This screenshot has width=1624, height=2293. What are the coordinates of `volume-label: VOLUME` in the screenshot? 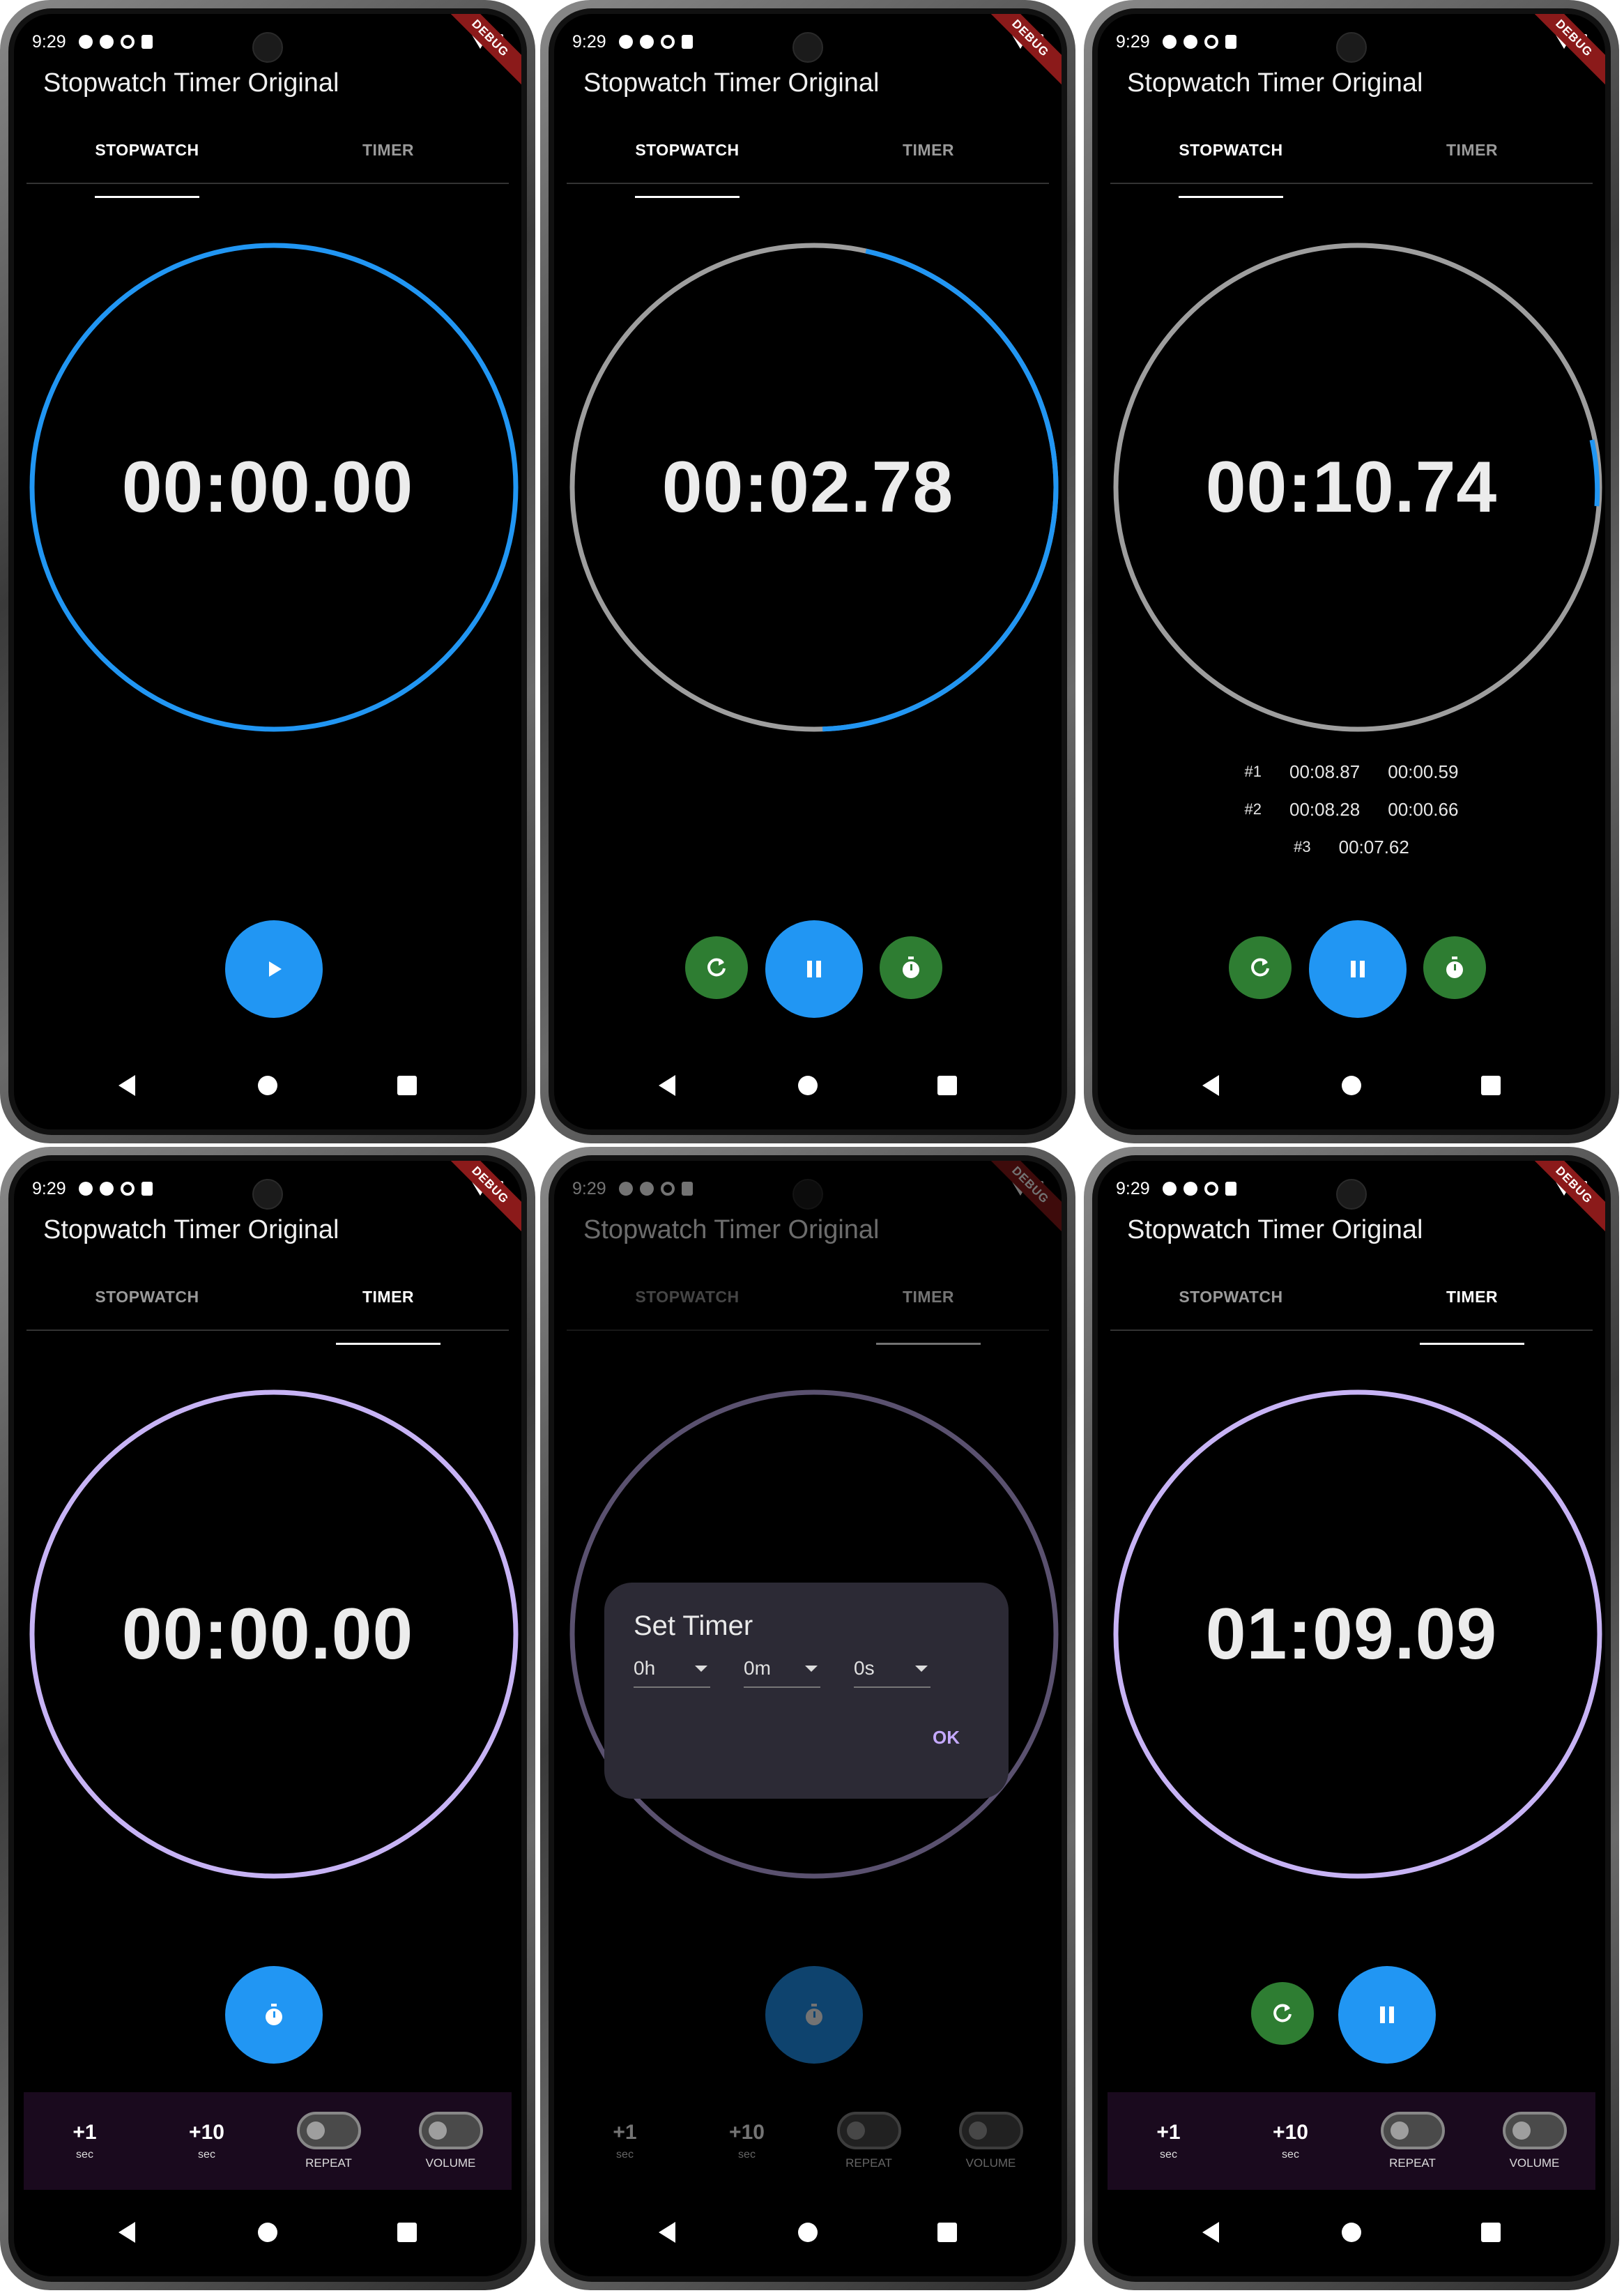 It's located at (450, 2163).